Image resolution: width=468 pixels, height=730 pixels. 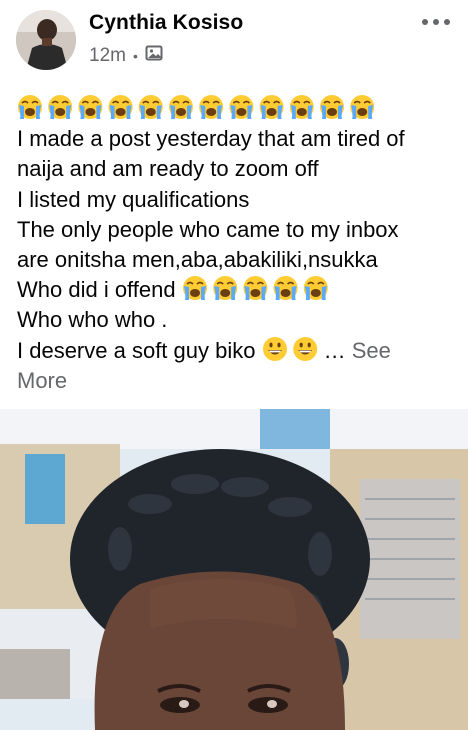 I want to click on post-meta: 12m •, so click(x=126, y=56).